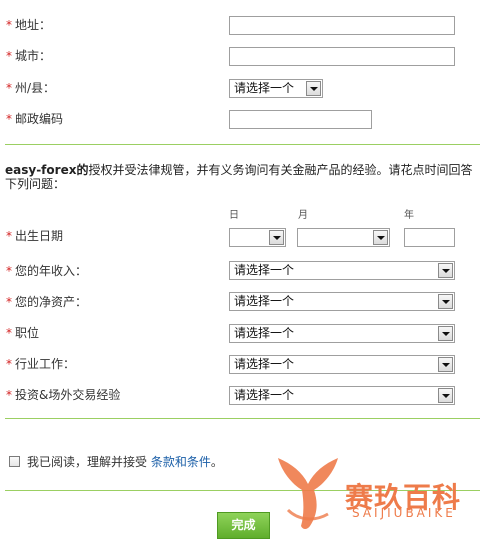  What do you see at coordinates (31, 88) in the screenshot?
I see `state-label: * 州/县：` at bounding box center [31, 88].